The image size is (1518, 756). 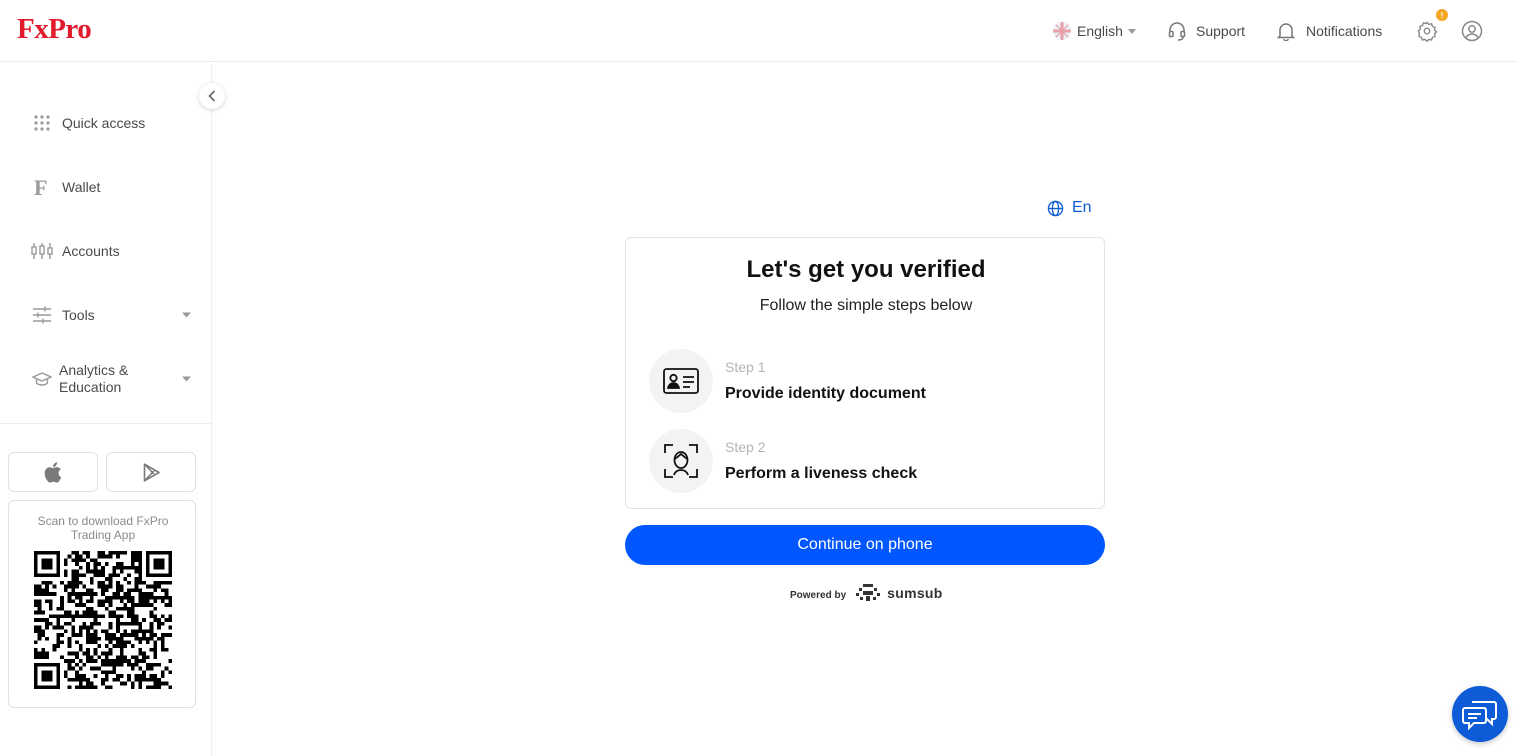 I want to click on top-header: FxPro English Support Notifications !, so click(x=759, y=31).